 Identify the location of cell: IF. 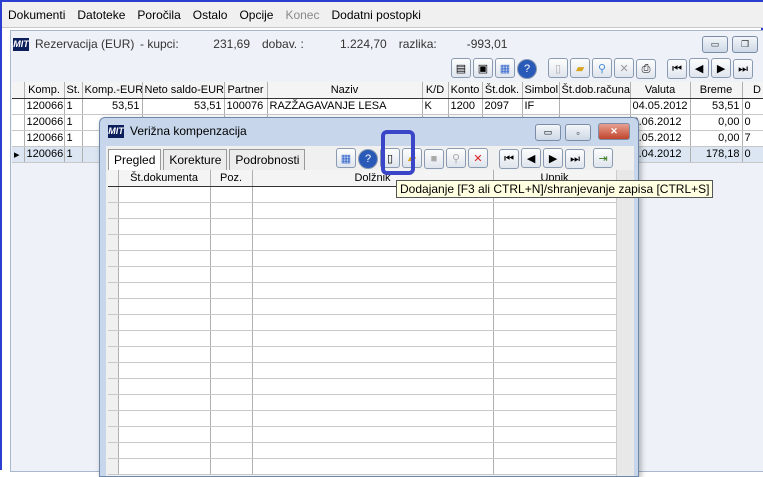
(541, 106).